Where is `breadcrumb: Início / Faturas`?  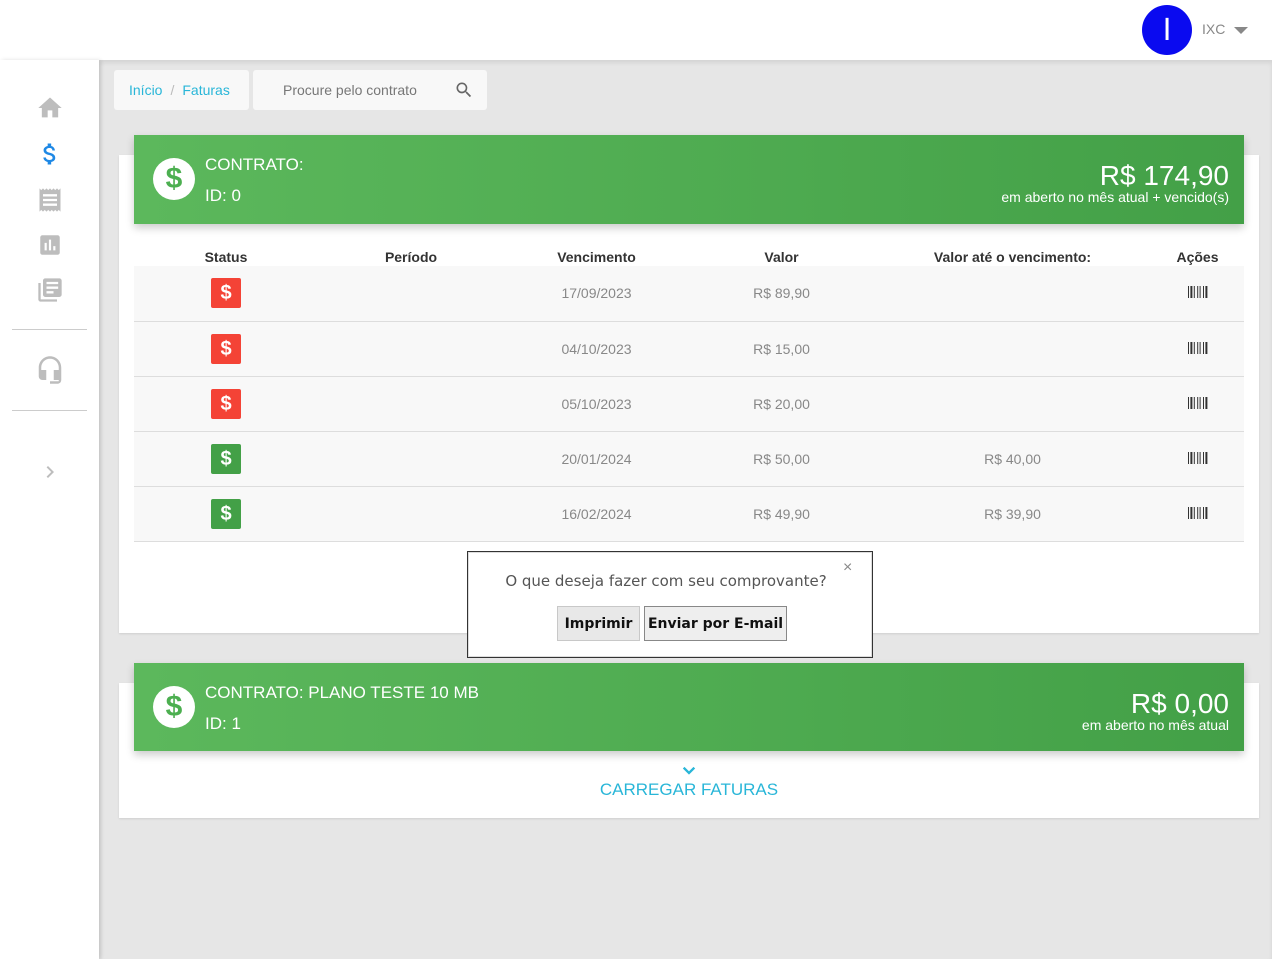
breadcrumb: Início / Faturas is located at coordinates (181, 90).